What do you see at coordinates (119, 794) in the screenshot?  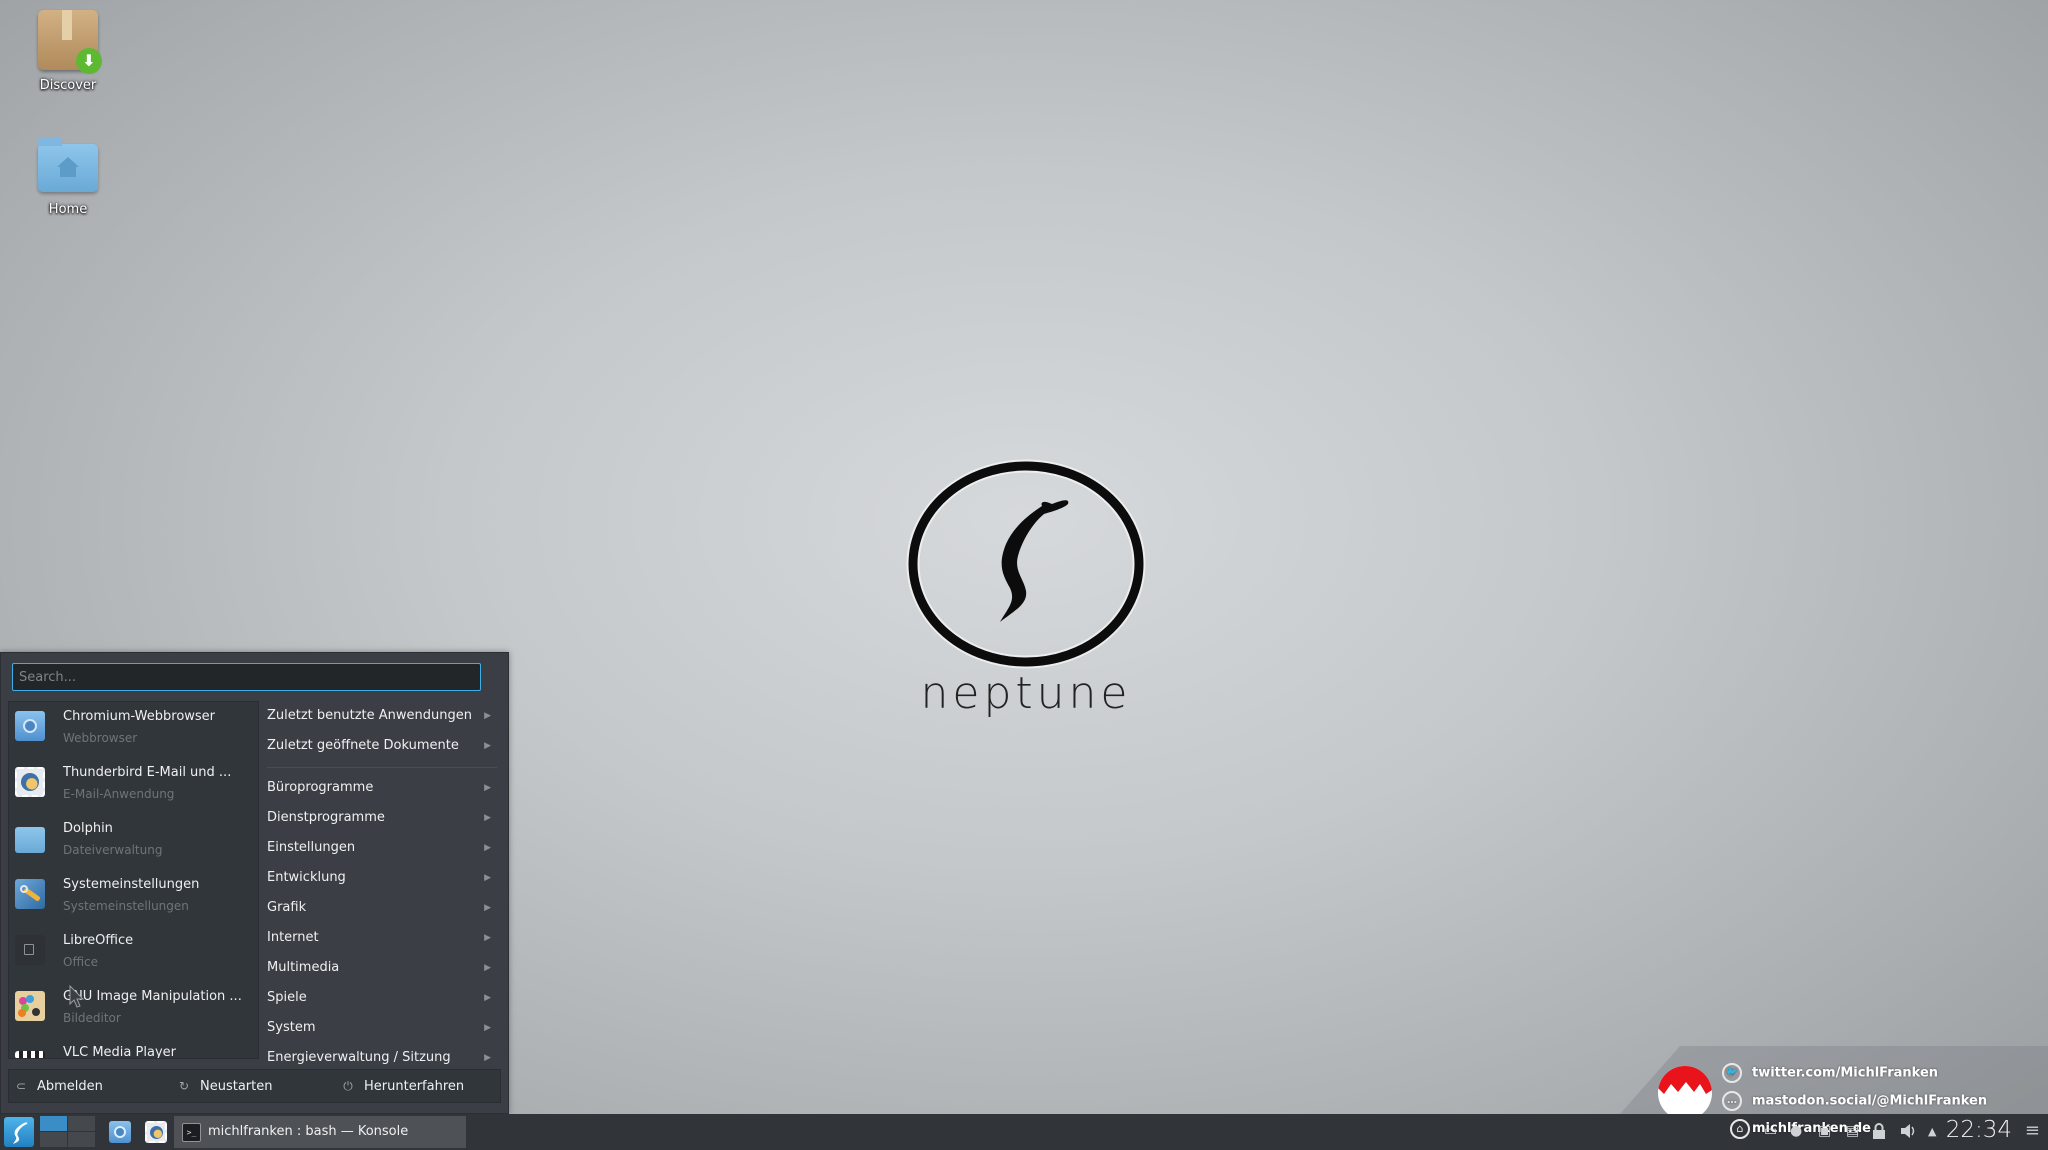 I see `favorite-description: E-Mail-Anwendung` at bounding box center [119, 794].